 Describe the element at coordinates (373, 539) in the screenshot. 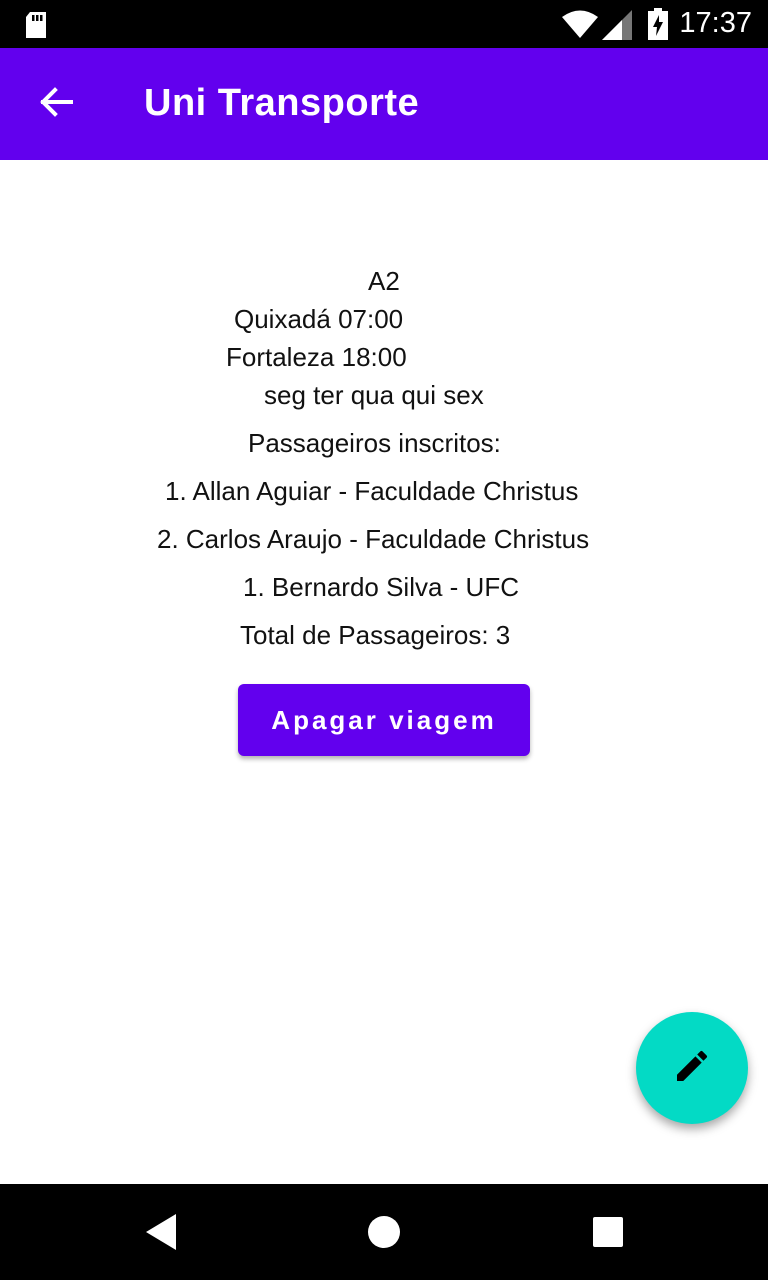

I see `passenger-item: 2. Carlos Araujo - Faculdade Christus` at that location.